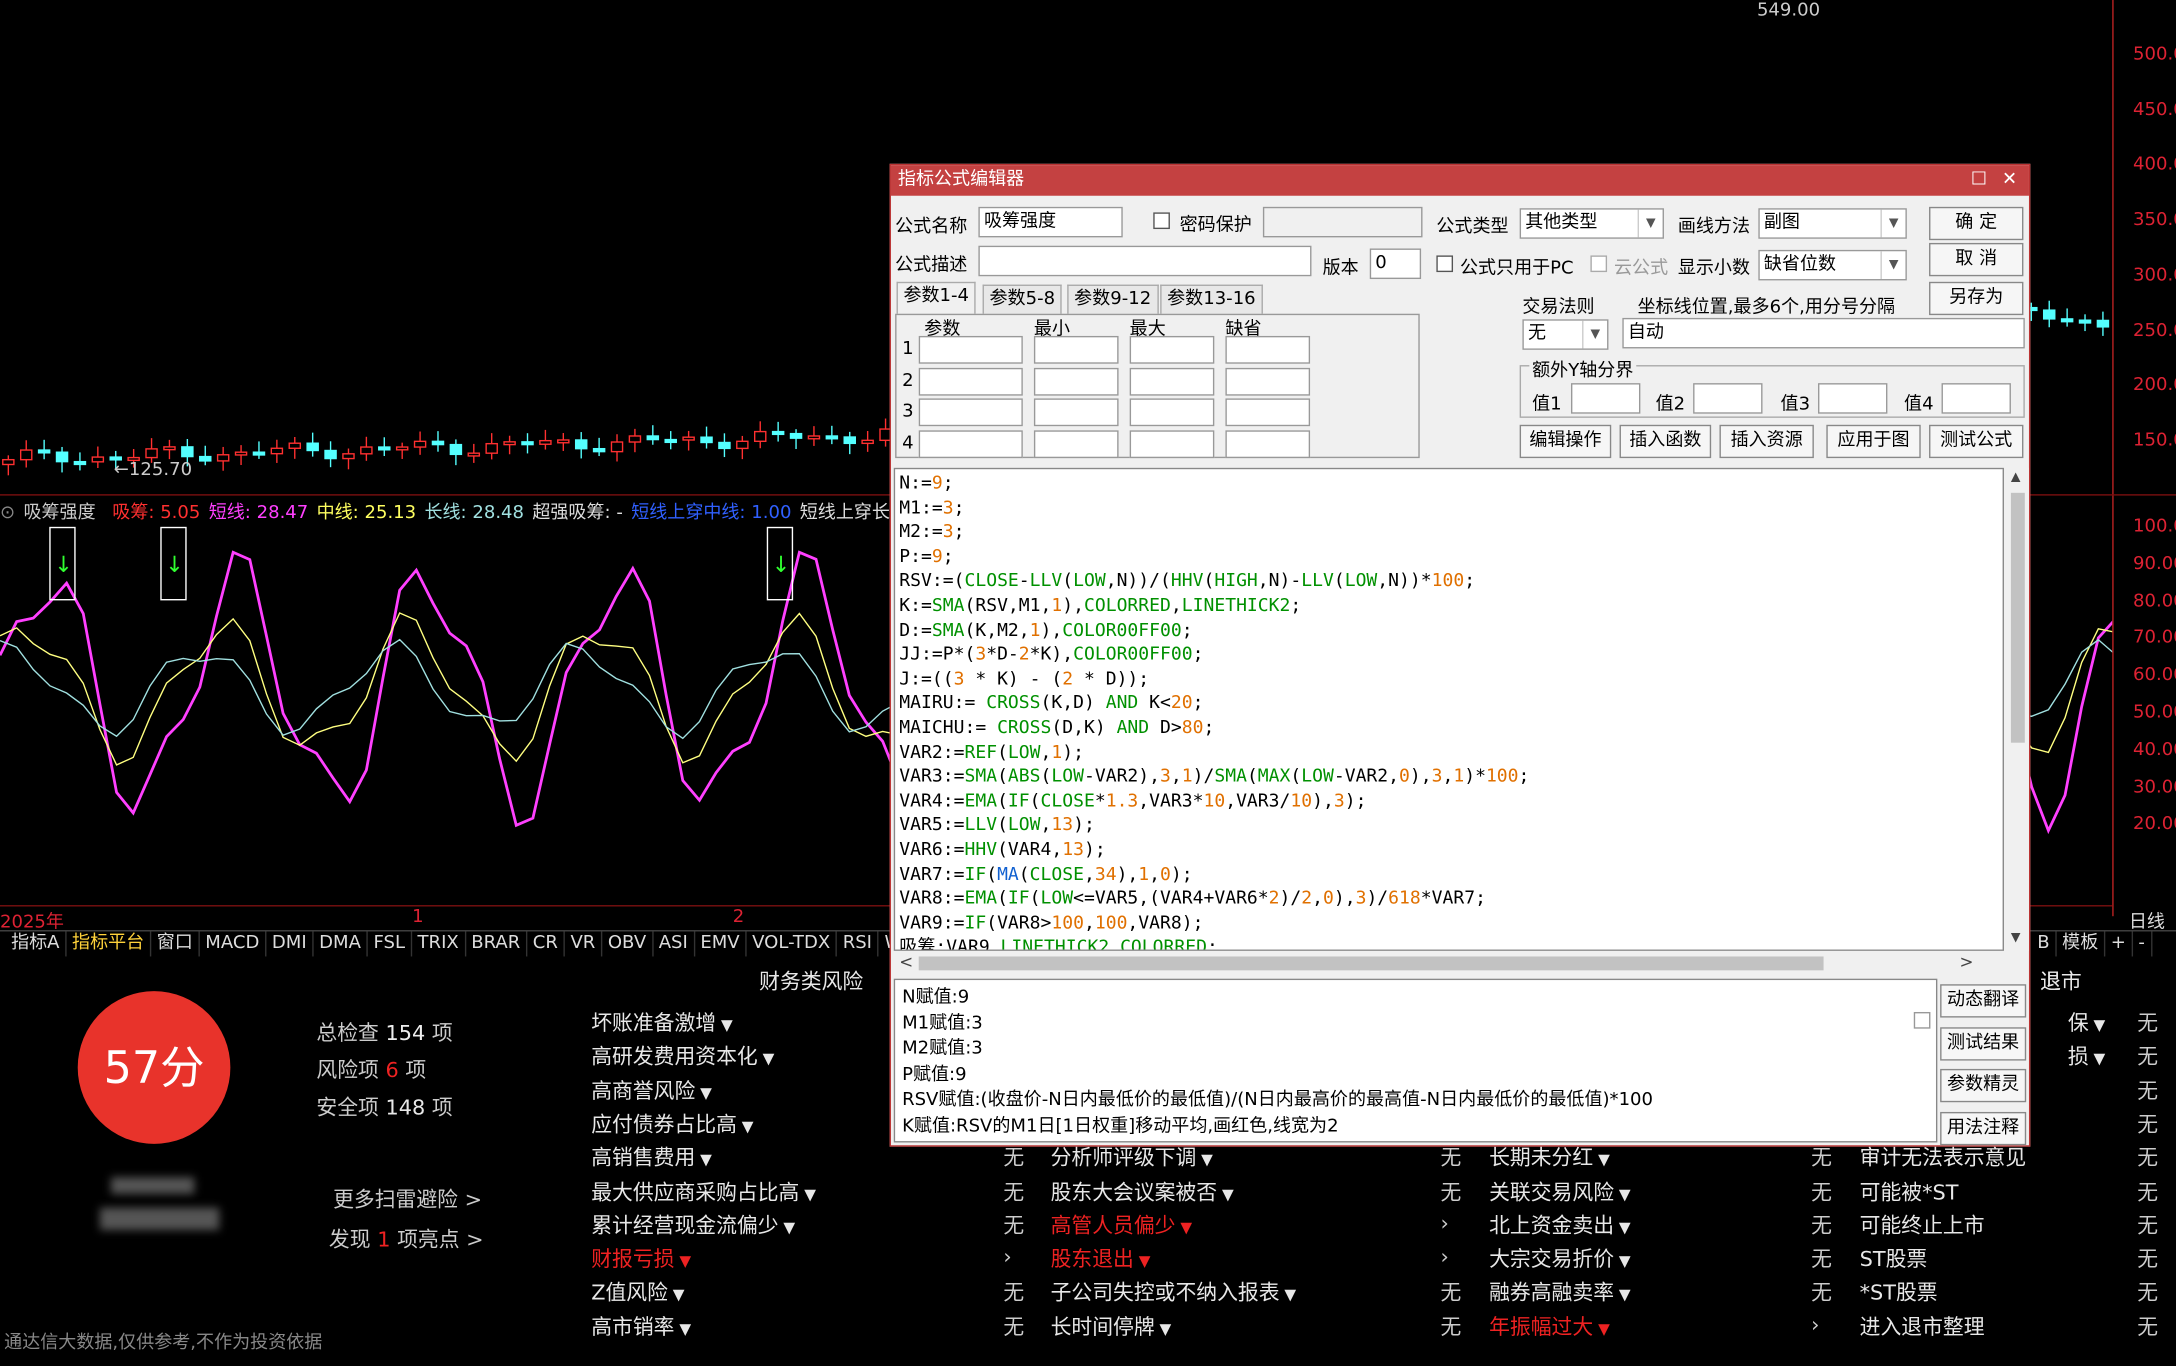  Describe the element at coordinates (1450, 679) in the screenshot. I see `code-line: J:=((3 * K) - (2 * D));` at that location.